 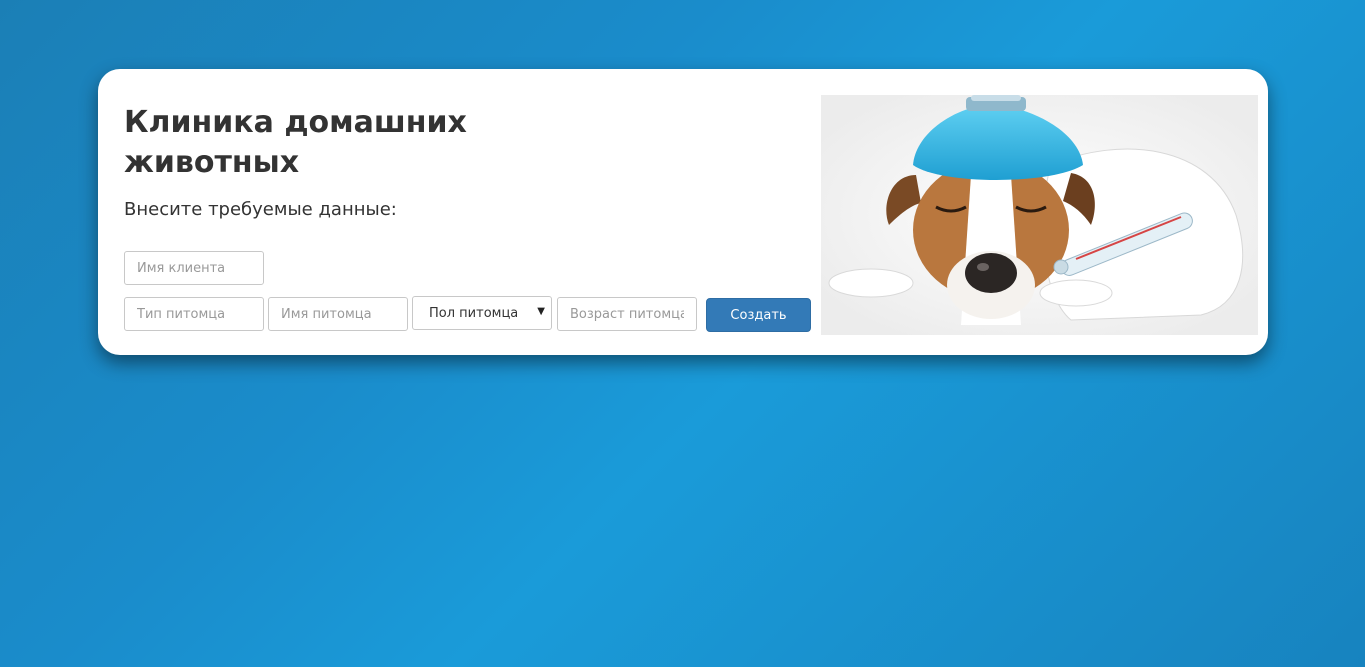 I want to click on page-title: Клиника домашних животных, so click(x=295, y=142).